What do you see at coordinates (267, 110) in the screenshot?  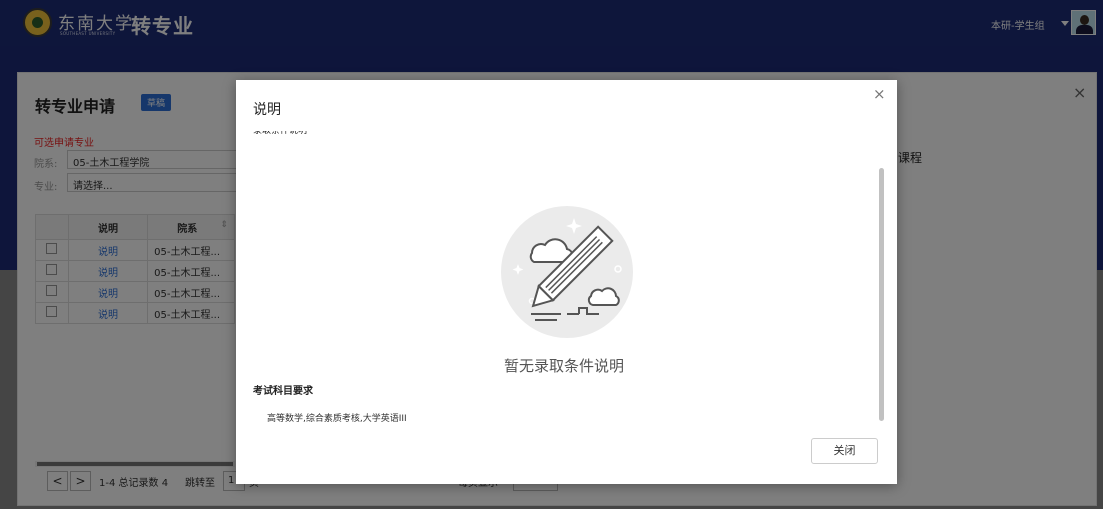 I see `dialog-title: 说明` at bounding box center [267, 110].